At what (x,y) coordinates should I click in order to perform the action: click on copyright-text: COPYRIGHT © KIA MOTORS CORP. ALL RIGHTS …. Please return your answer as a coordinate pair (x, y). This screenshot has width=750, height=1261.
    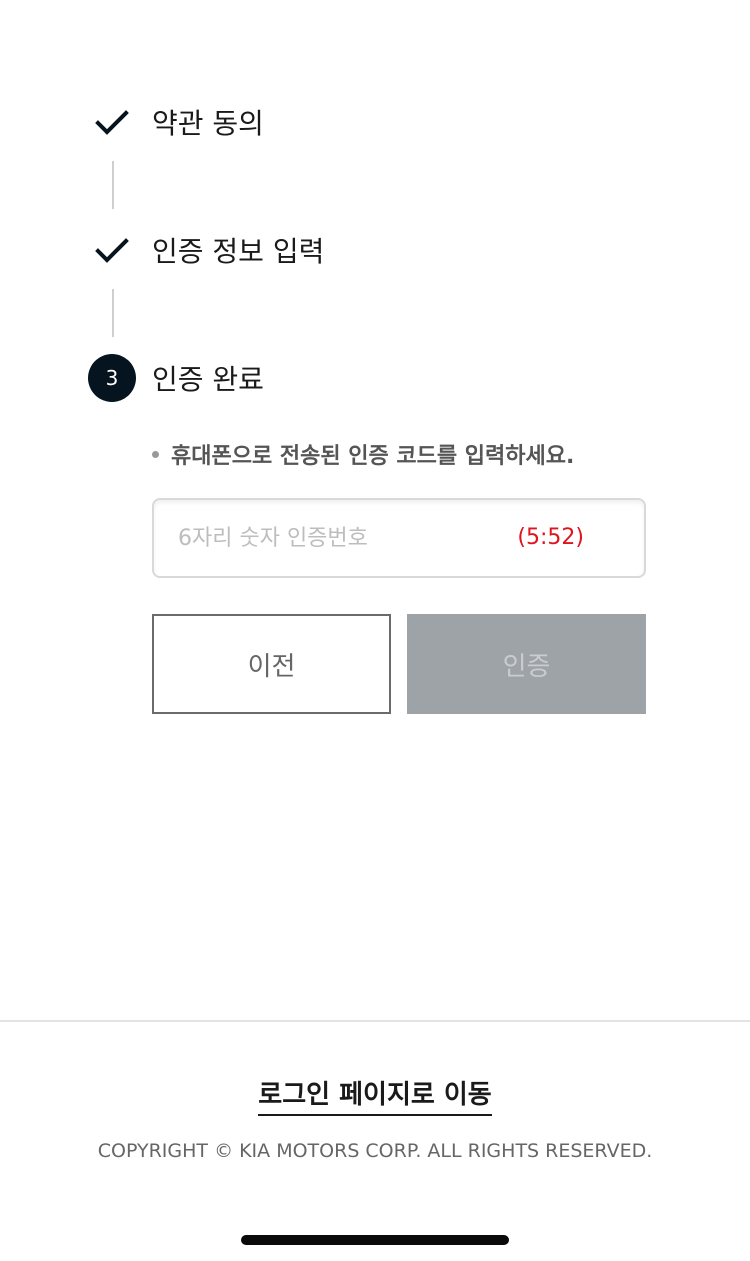
    Looking at the image, I should click on (375, 1151).